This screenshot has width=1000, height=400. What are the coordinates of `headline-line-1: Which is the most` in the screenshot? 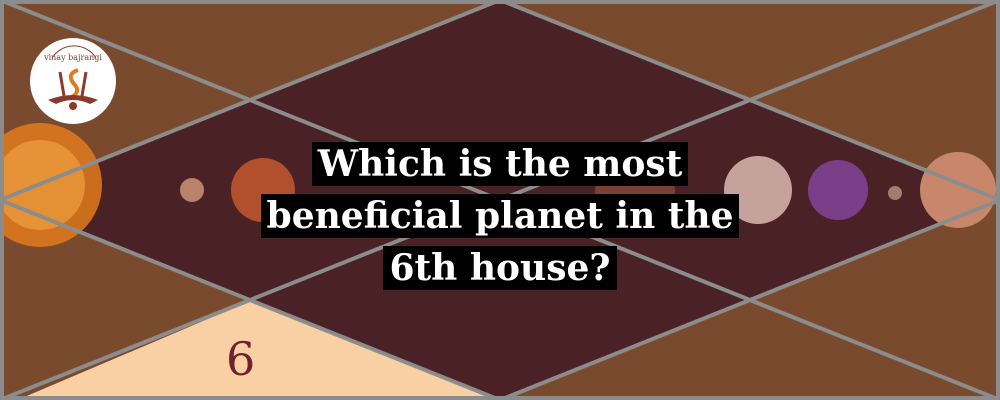 It's located at (500, 164).